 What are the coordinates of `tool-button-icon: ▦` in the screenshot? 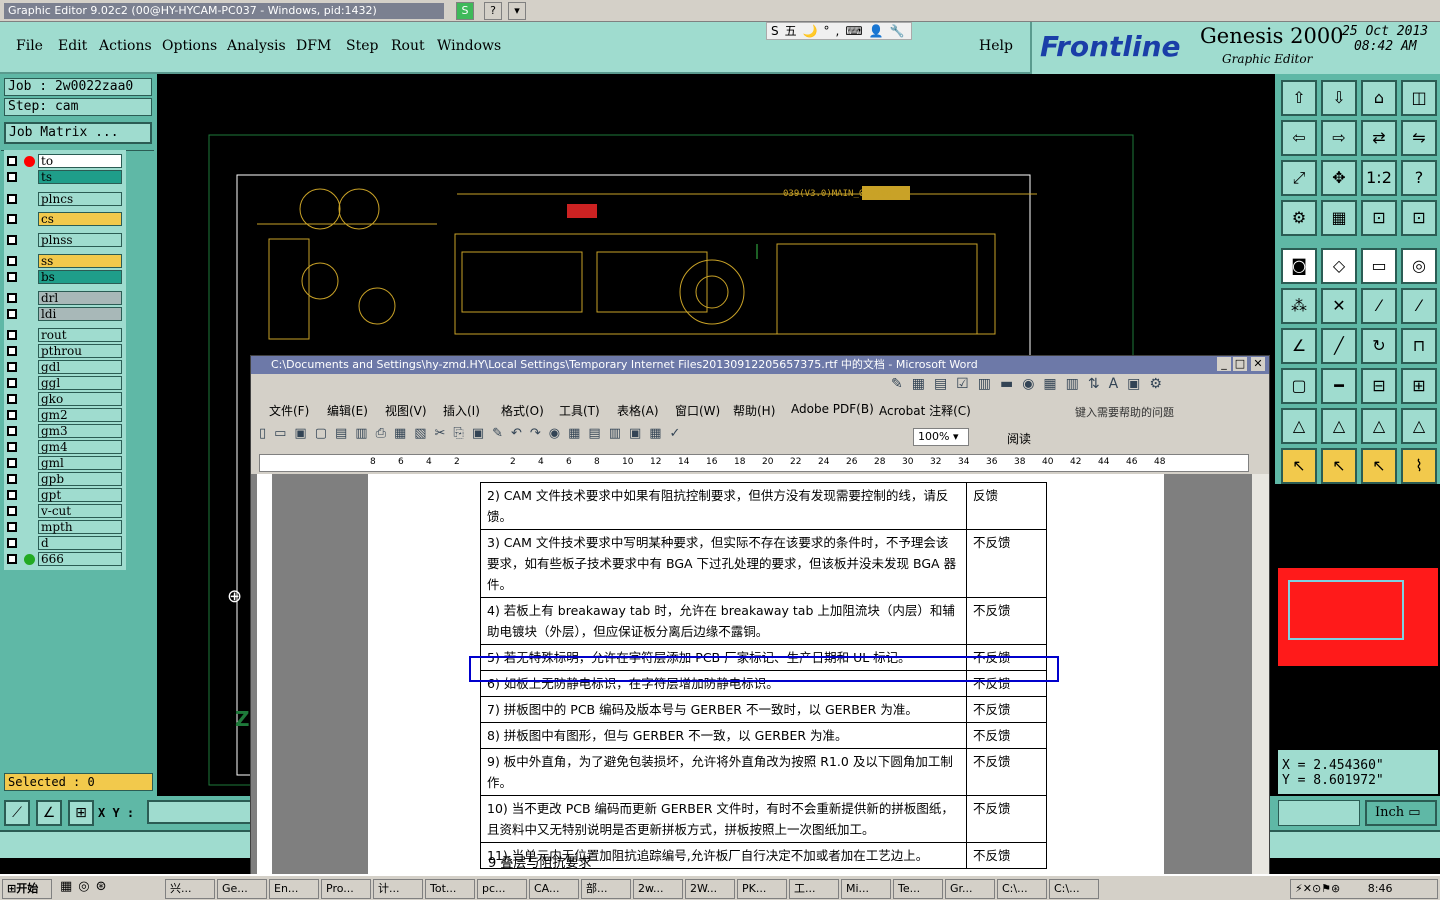 It's located at (1339, 218).